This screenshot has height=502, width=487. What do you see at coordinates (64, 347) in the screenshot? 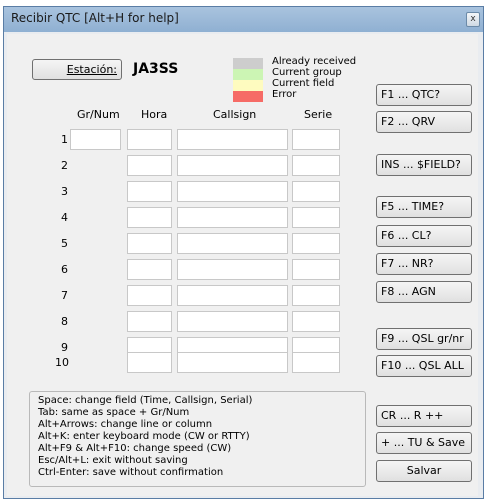
I see `row-number: 9` at bounding box center [64, 347].